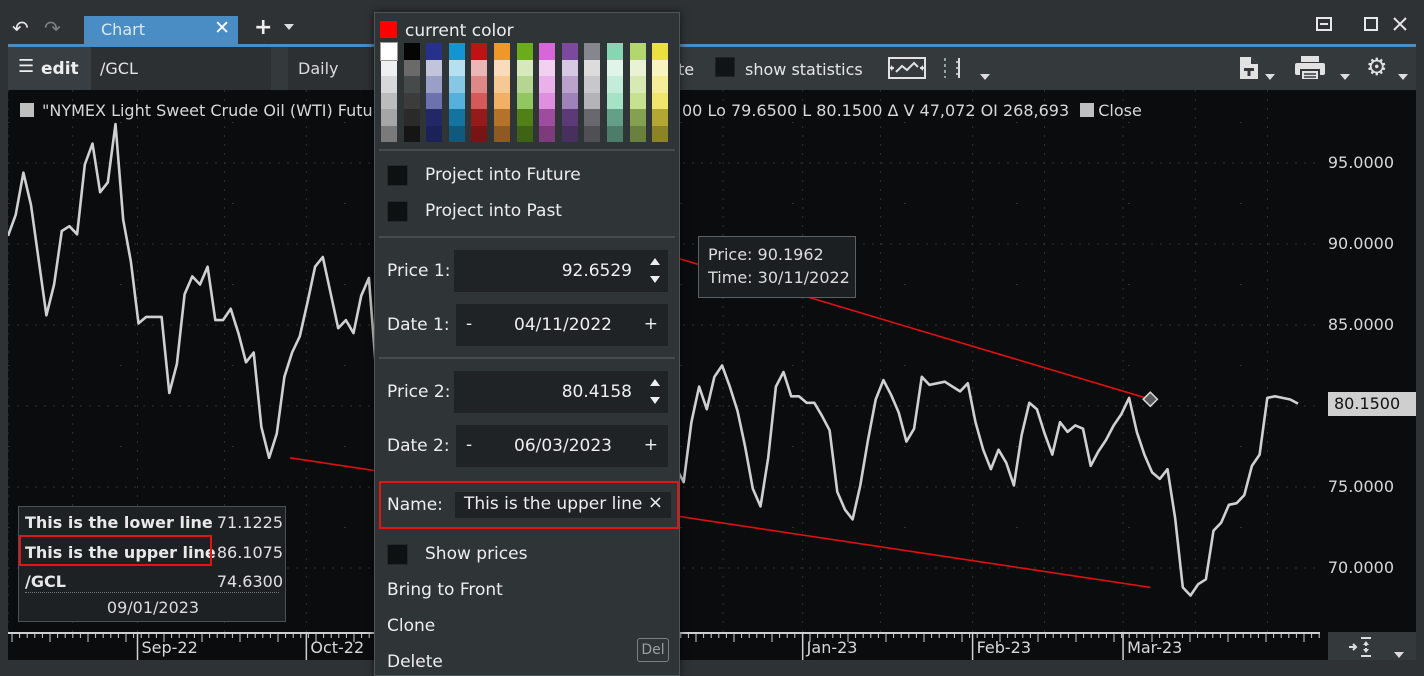 Image resolution: width=1424 pixels, height=676 pixels. I want to click on ruler-icon, so click(952, 70).